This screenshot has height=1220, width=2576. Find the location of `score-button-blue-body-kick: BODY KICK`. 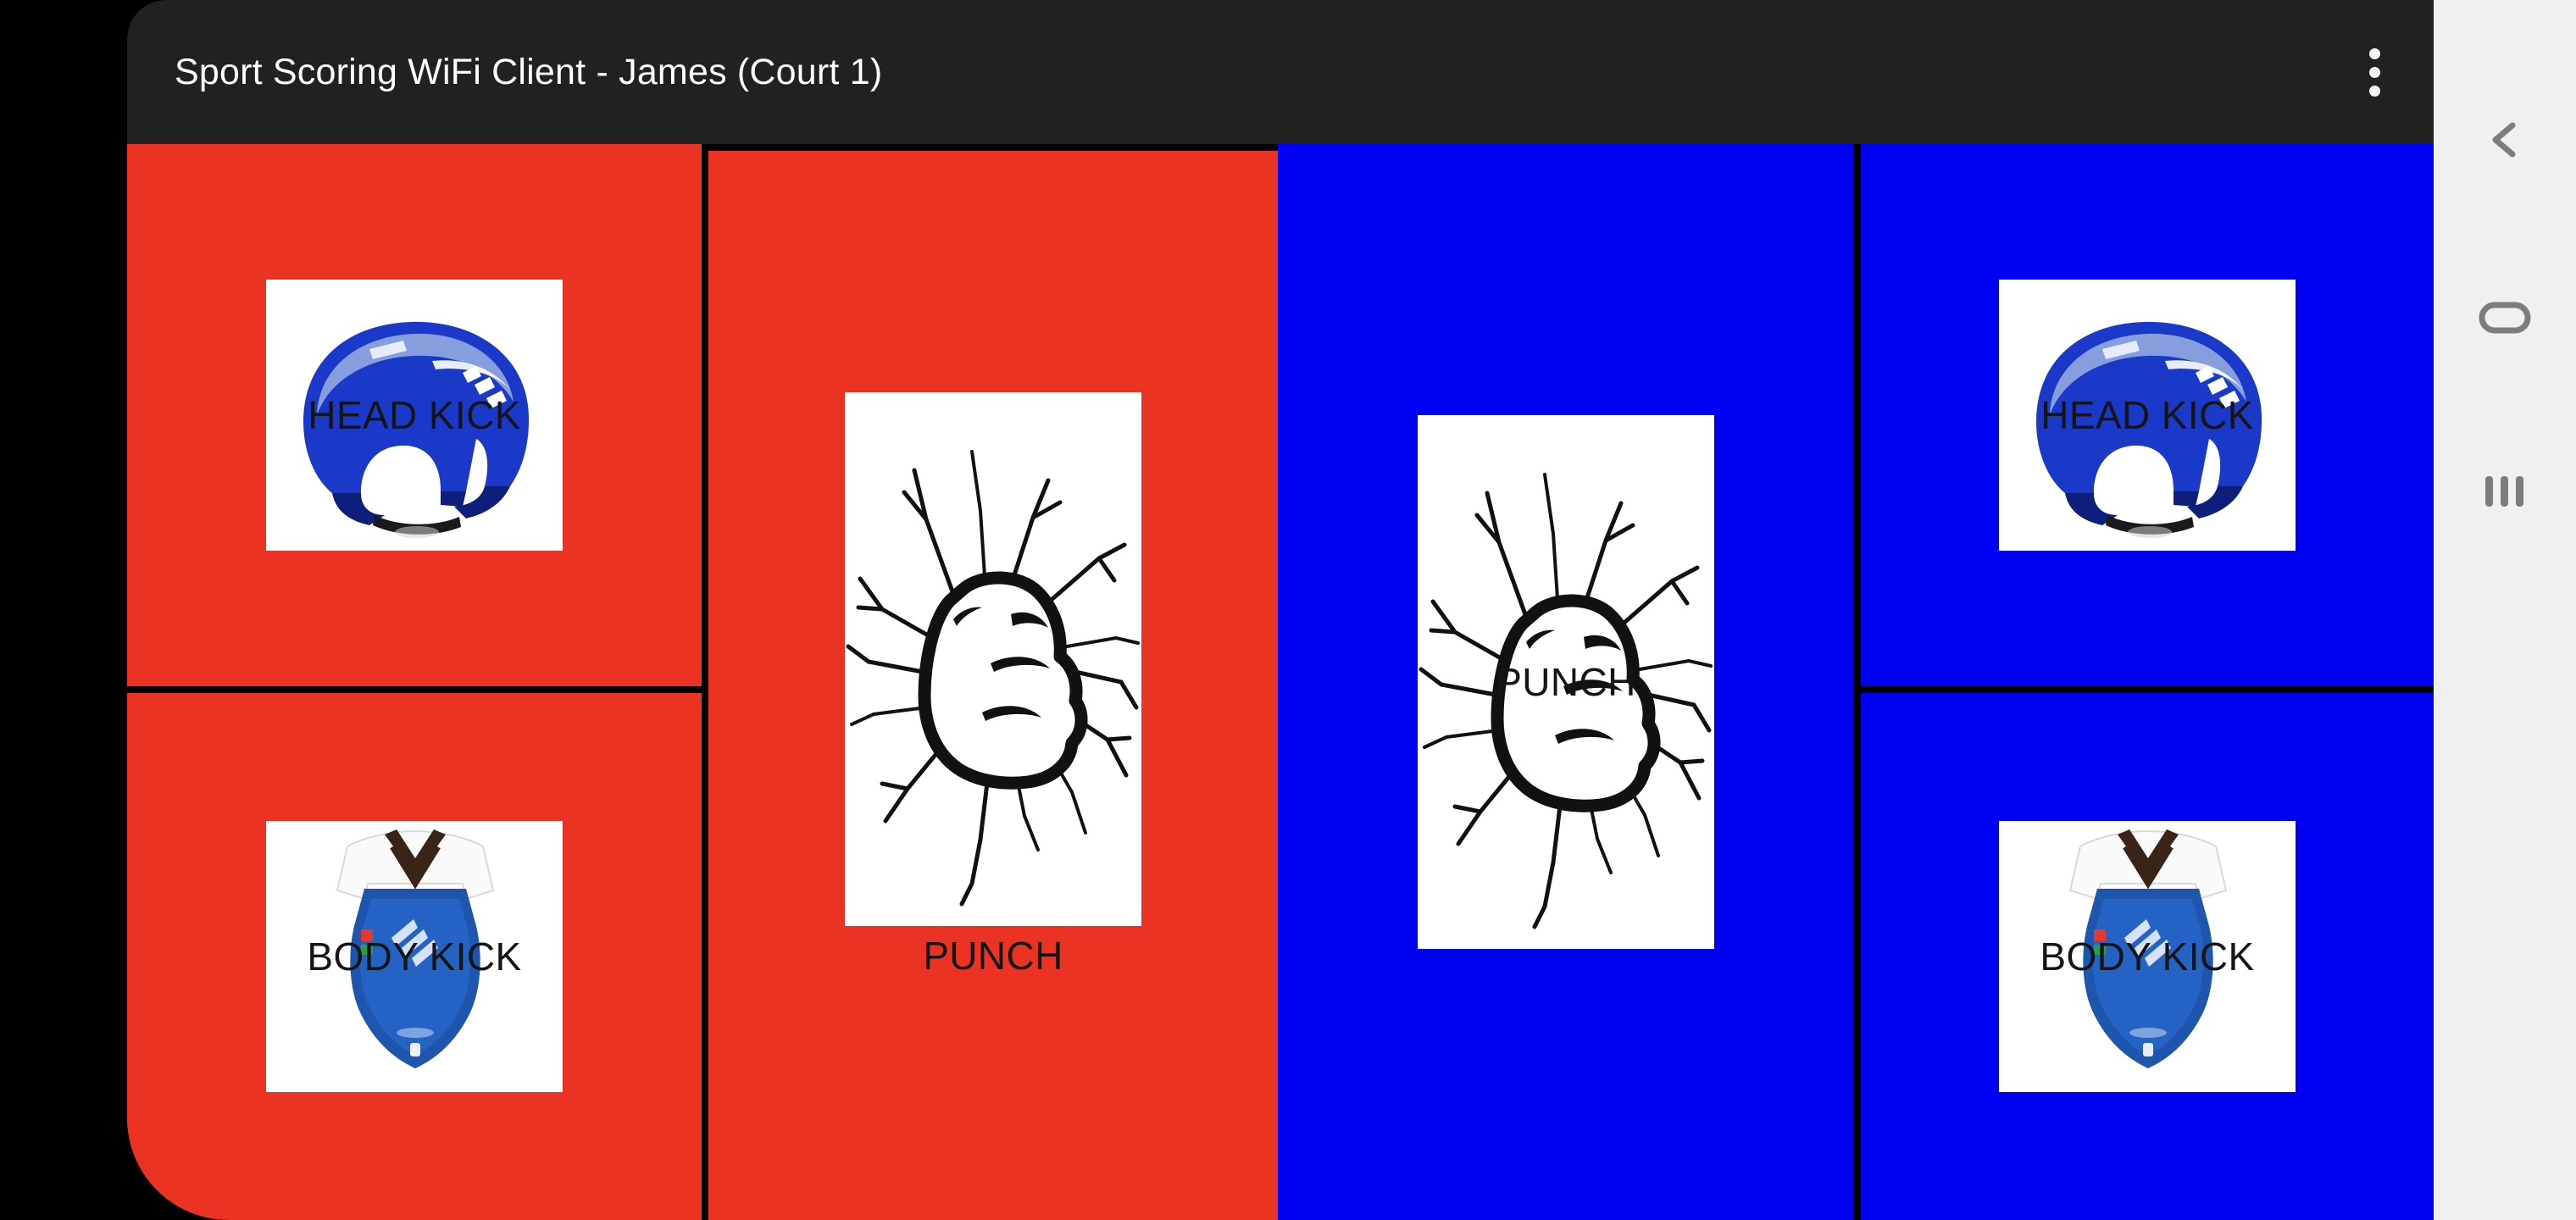

score-button-blue-body-kick: BODY KICK is located at coordinates (2147, 956).